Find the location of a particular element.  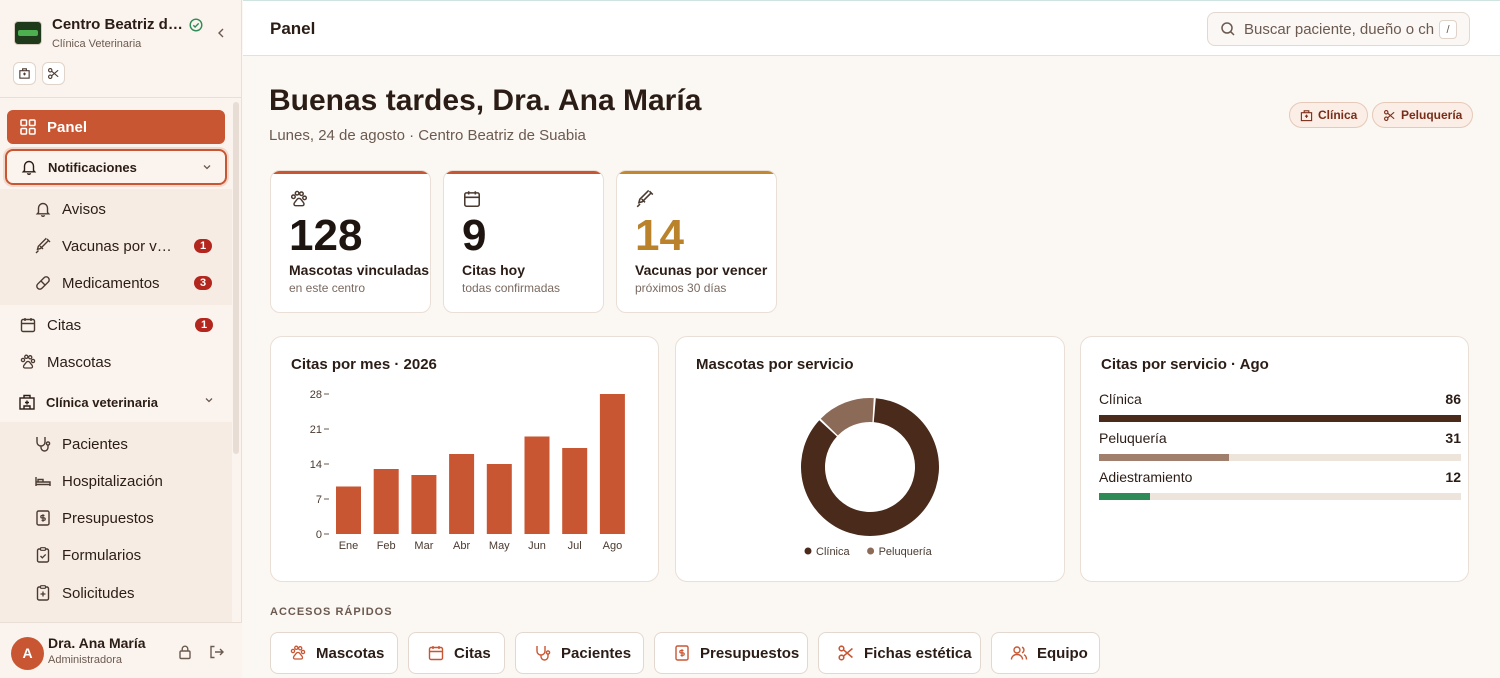

nav-pacientes: Pacientes is located at coordinates (129, 444).